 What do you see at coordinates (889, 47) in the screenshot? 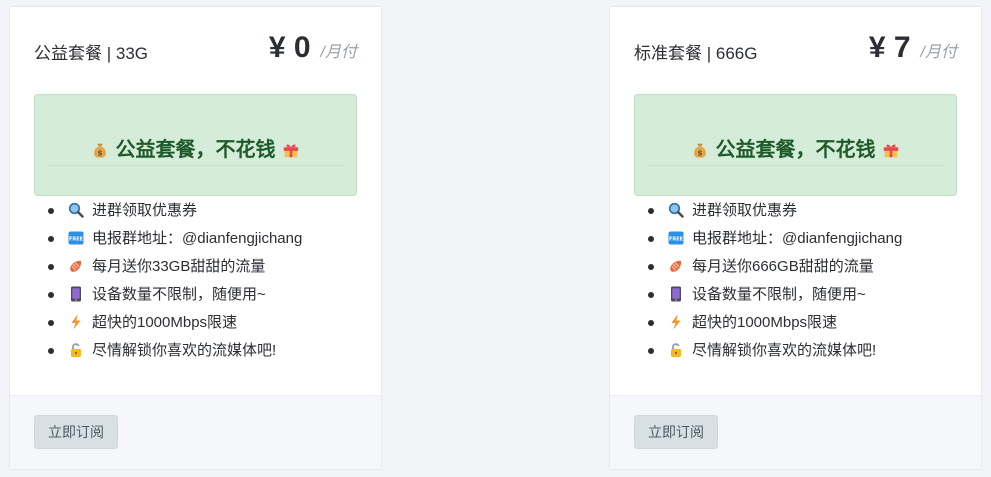
I see `price-amount: ¥ 7` at bounding box center [889, 47].